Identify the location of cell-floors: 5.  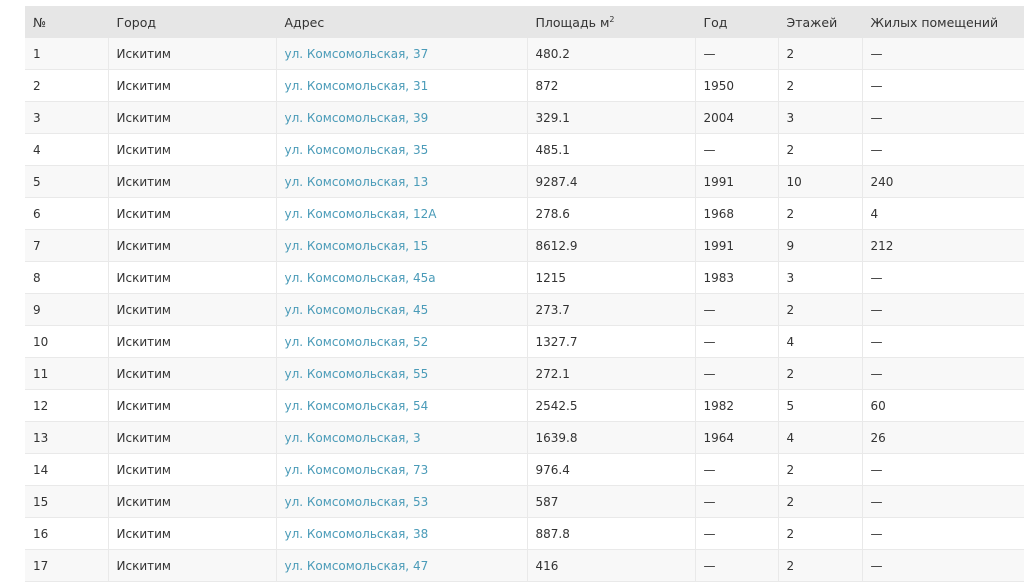
(820, 405).